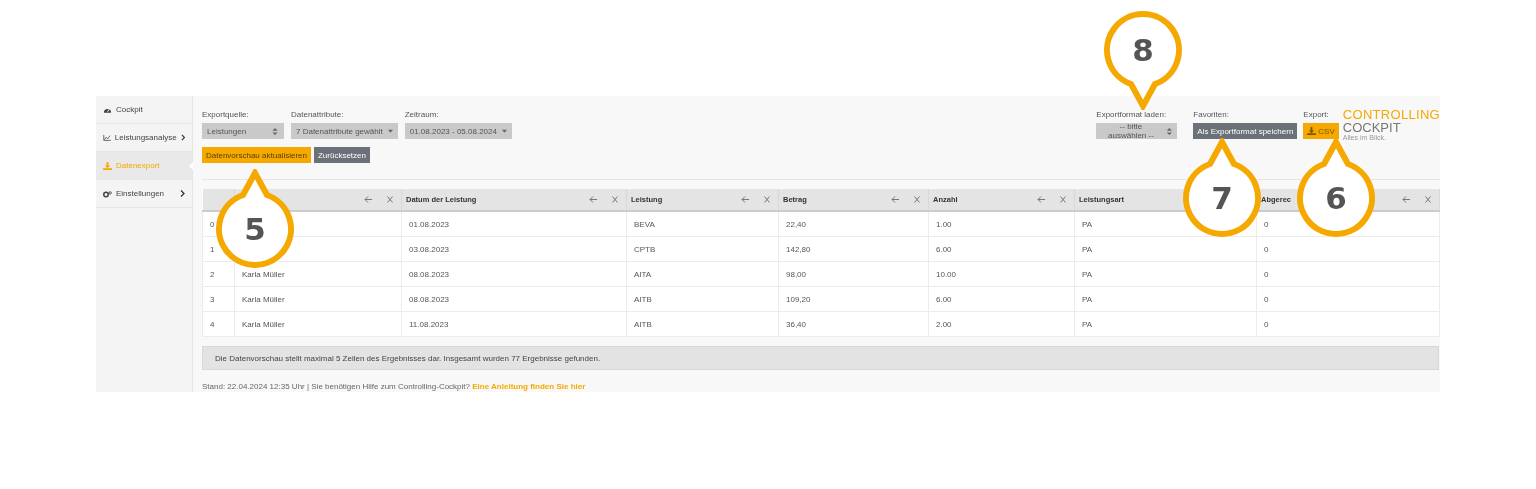 The height and width of the screenshot is (489, 1536). What do you see at coordinates (212, 274) in the screenshot?
I see `row-index: 2` at bounding box center [212, 274].